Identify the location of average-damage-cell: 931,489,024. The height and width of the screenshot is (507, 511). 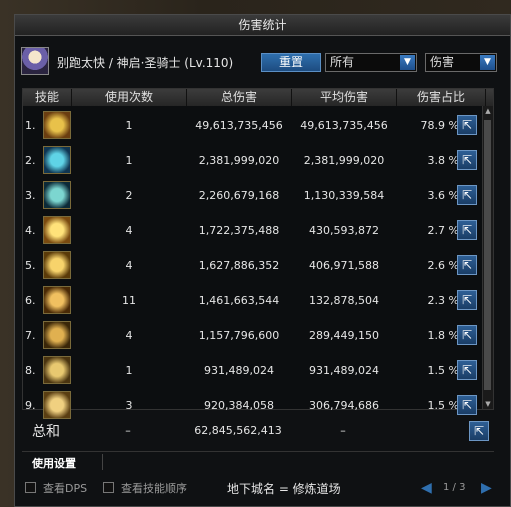
(344, 370).